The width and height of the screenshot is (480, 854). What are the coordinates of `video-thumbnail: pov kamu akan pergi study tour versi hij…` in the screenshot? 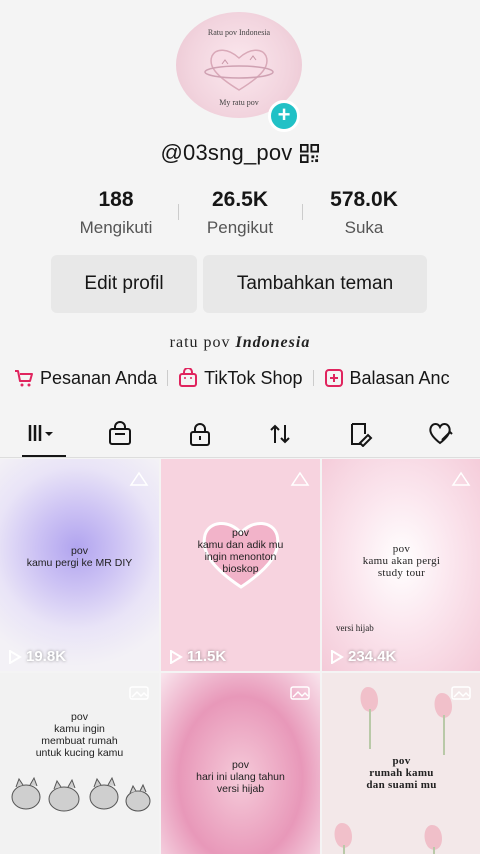 It's located at (401, 565).